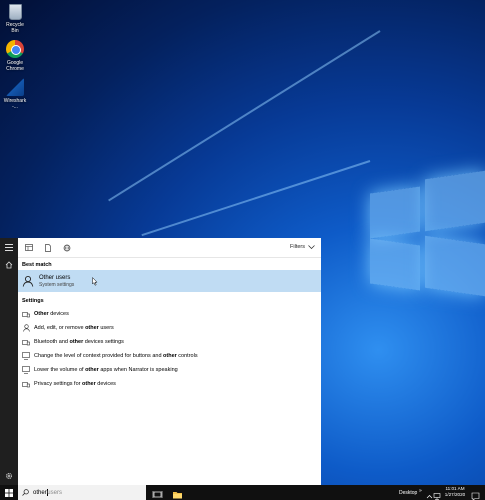 Image resolution: width=485 pixels, height=500 pixels. I want to click on task-view-icon, so click(157, 492).